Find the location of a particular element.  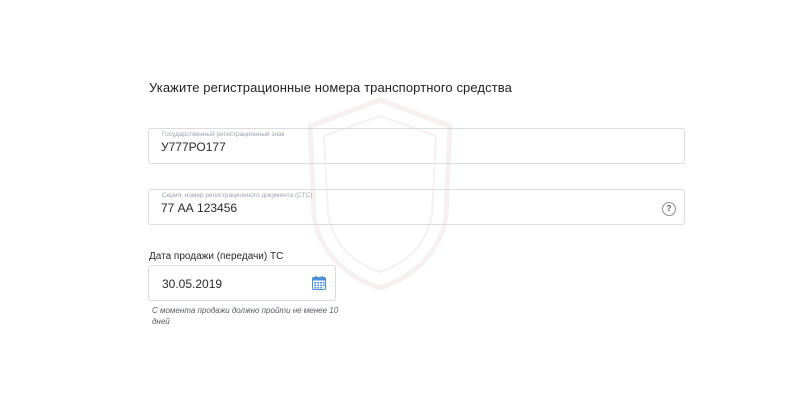

plate-number-value: У777РО177 is located at coordinates (193, 147).